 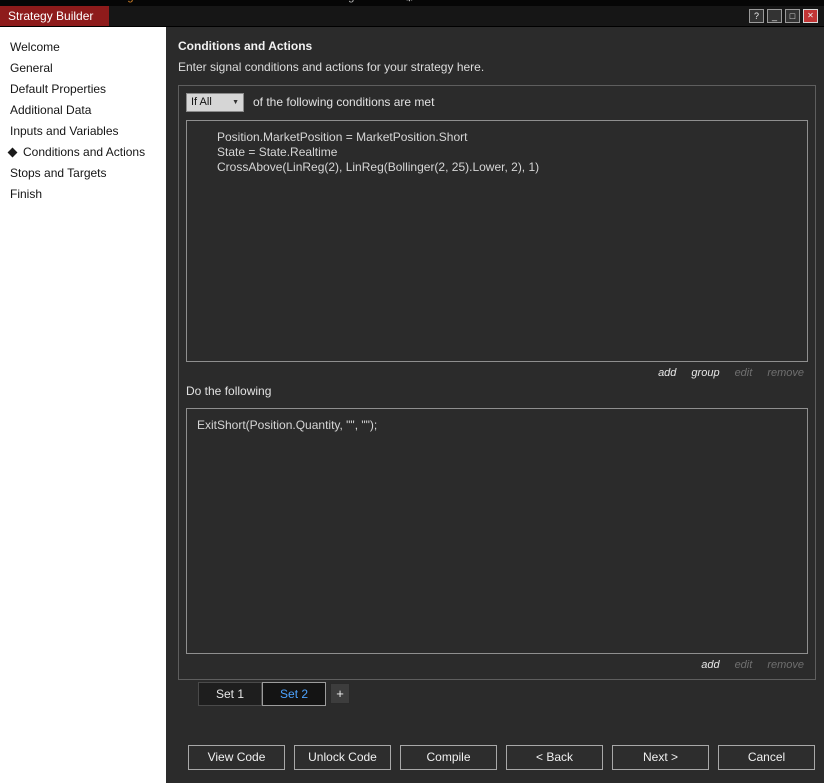 What do you see at coordinates (495, 374) in the screenshot?
I see `conditions-link-row: add group edit remove` at bounding box center [495, 374].